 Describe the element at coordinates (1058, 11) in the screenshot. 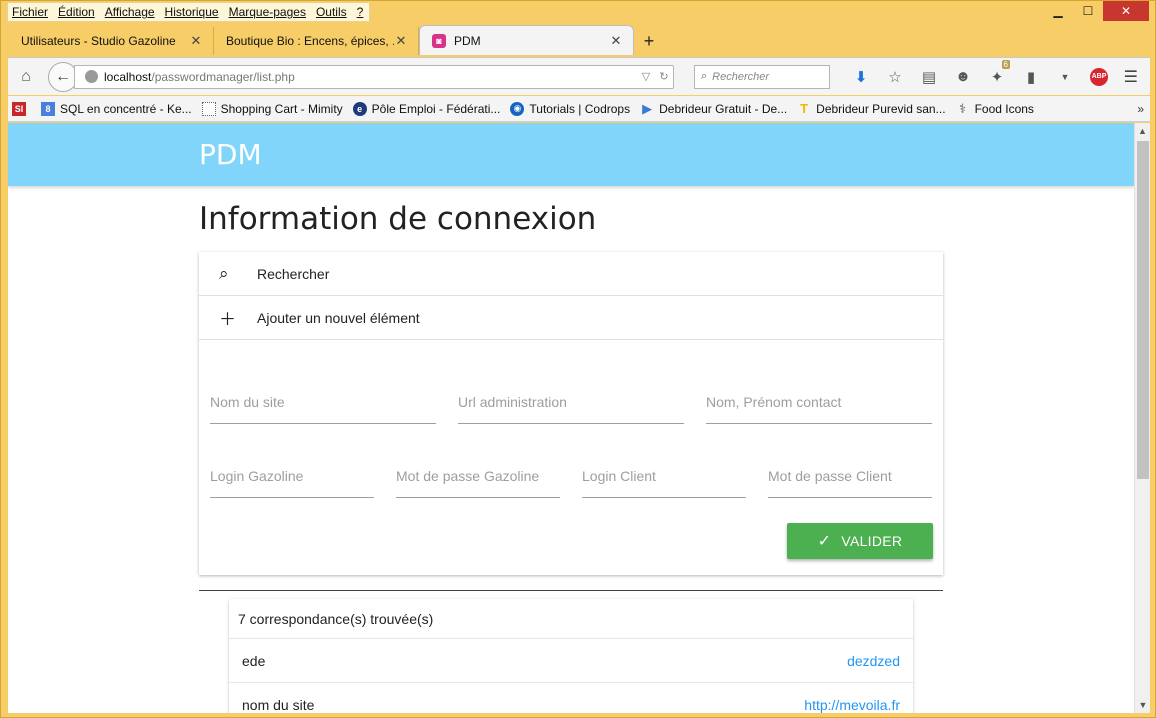

I see `minimize-button: ▁` at that location.